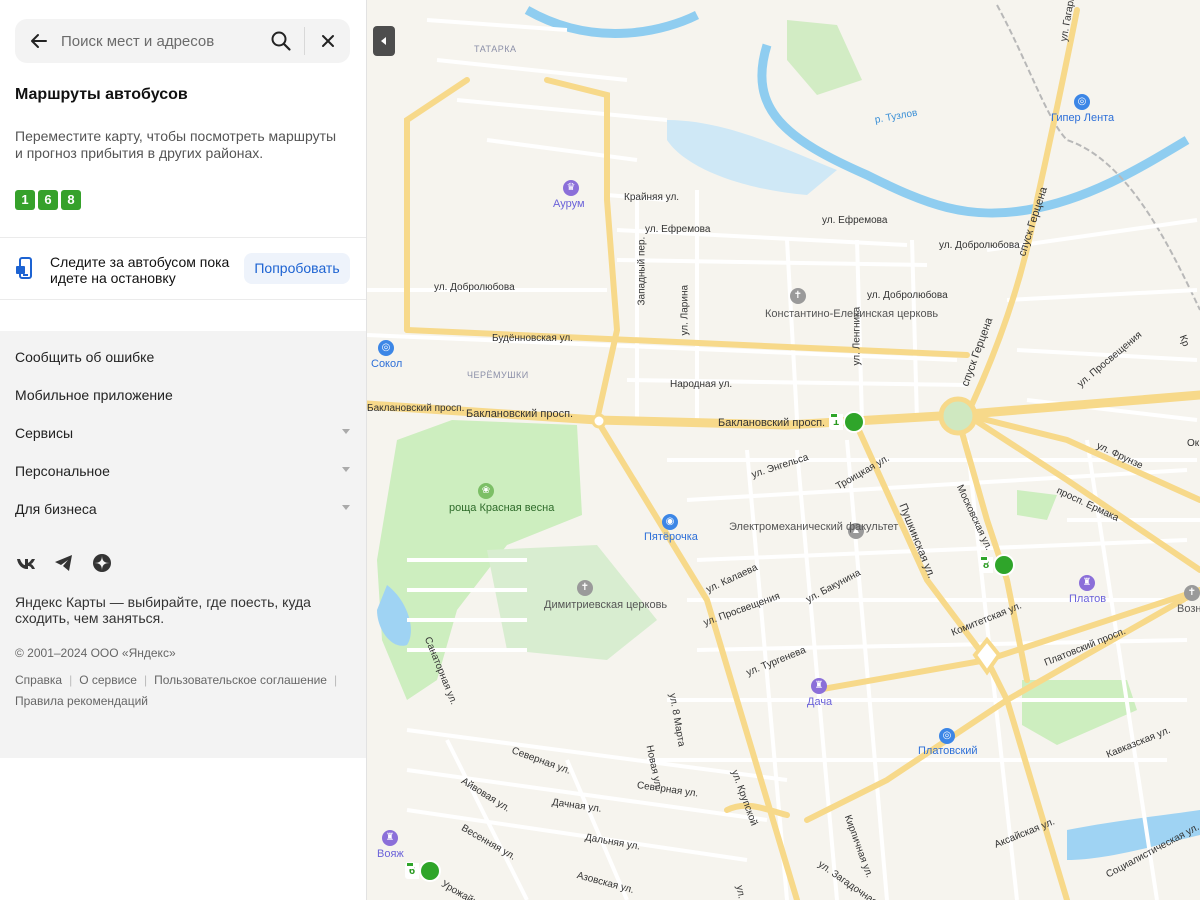  Describe the element at coordinates (1098, 157) in the screenshot. I see `railway` at that location.